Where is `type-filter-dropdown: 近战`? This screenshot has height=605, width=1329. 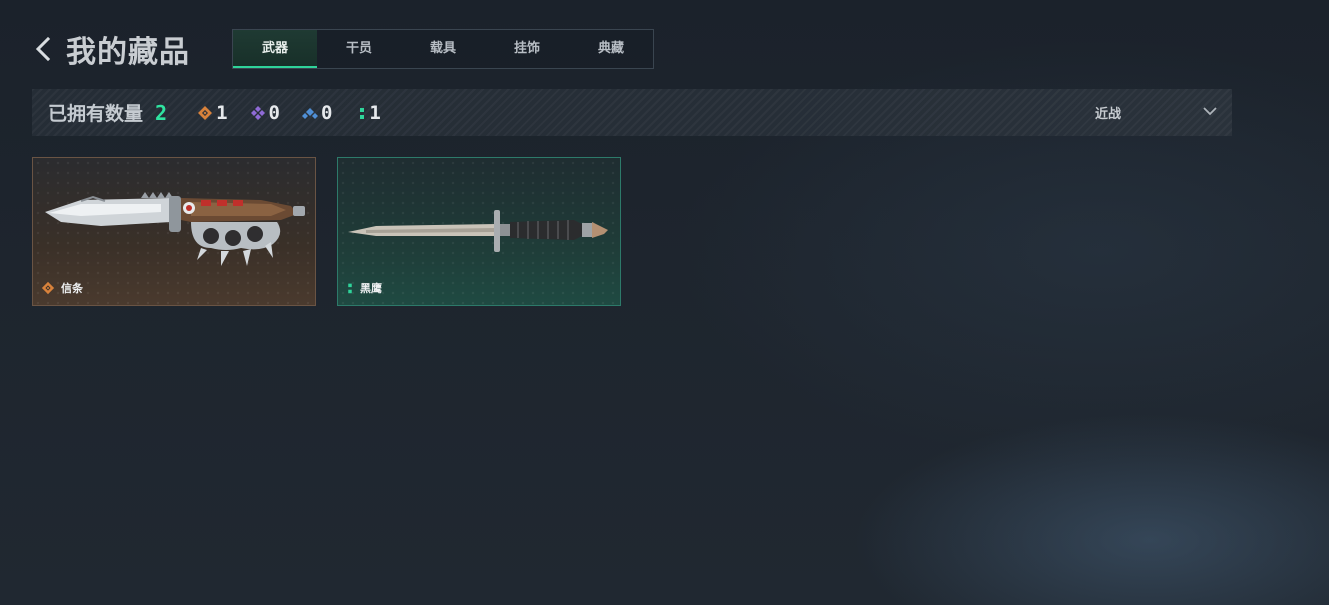 type-filter-dropdown: 近战 is located at coordinates (1163, 112).